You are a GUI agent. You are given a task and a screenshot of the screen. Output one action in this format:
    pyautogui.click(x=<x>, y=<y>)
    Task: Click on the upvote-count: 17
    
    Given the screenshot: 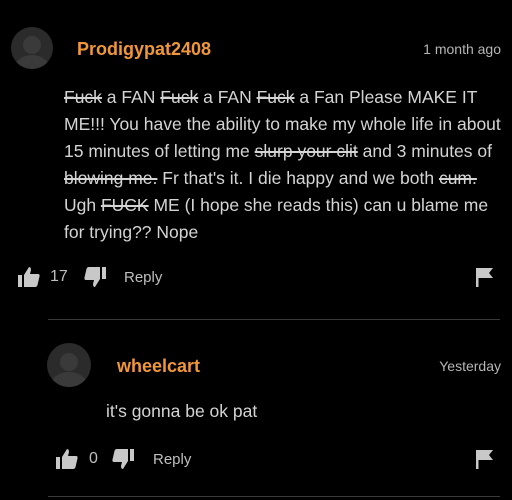 What is the action you would take?
    pyautogui.click(x=59, y=276)
    